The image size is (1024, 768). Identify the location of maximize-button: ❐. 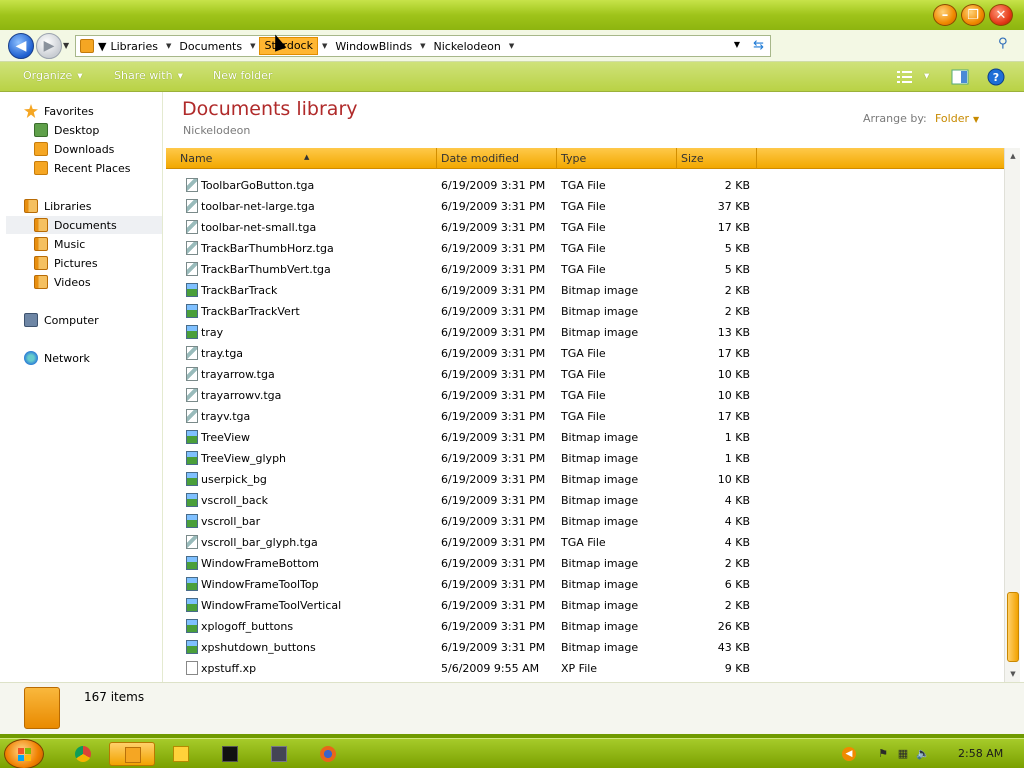
(973, 15).